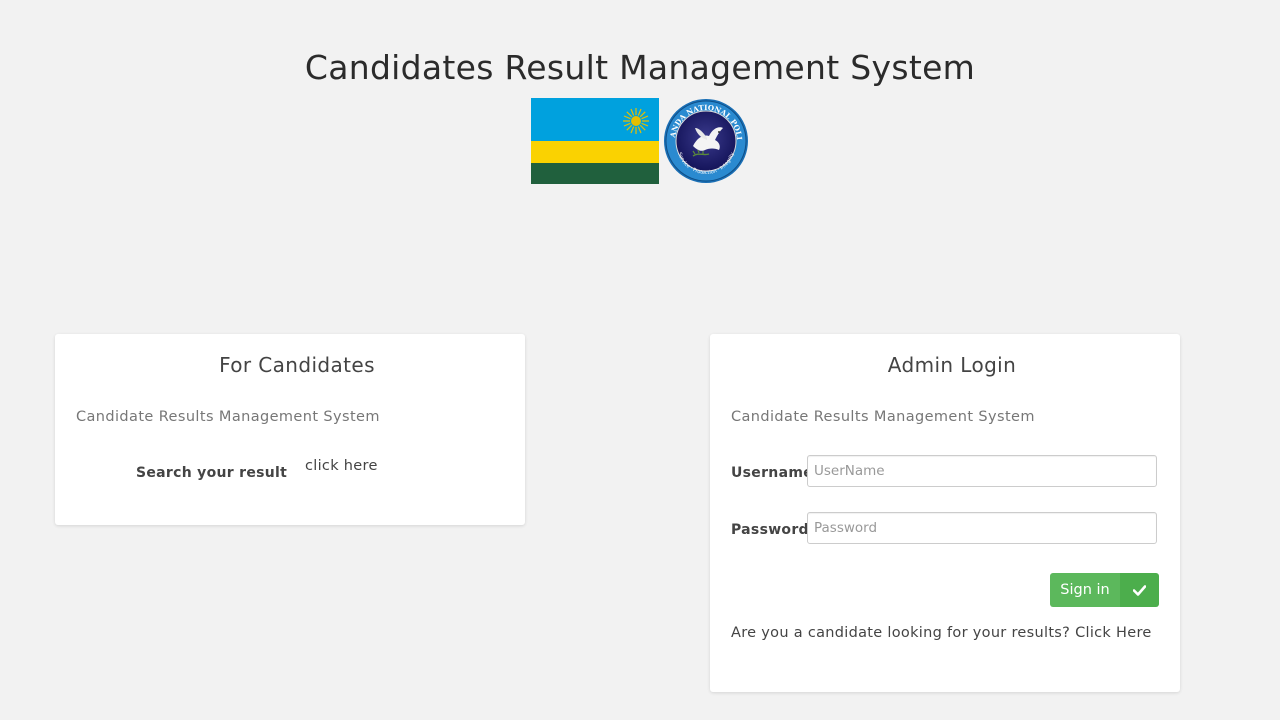  Describe the element at coordinates (883, 417) in the screenshot. I see `admin-login-subtitle: Candidate Results Management System` at that location.